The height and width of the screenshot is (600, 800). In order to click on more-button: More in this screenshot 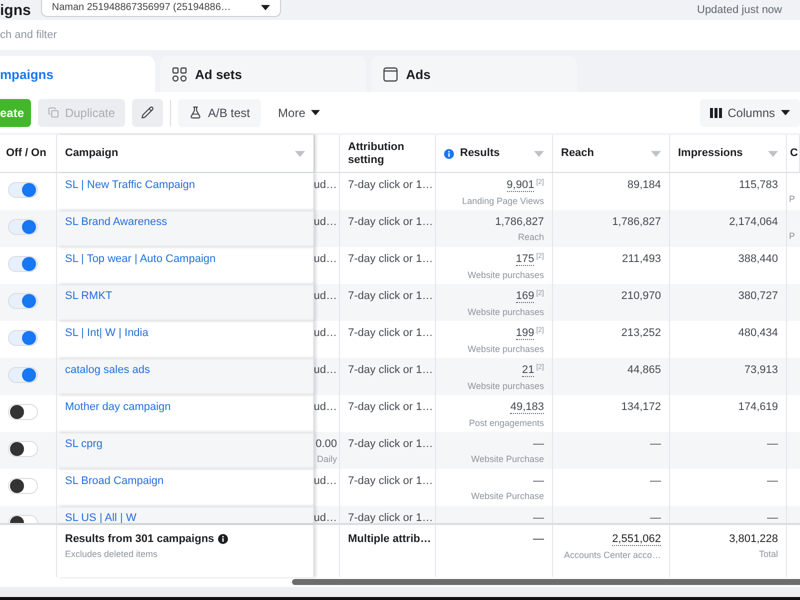, I will do `click(299, 112)`.